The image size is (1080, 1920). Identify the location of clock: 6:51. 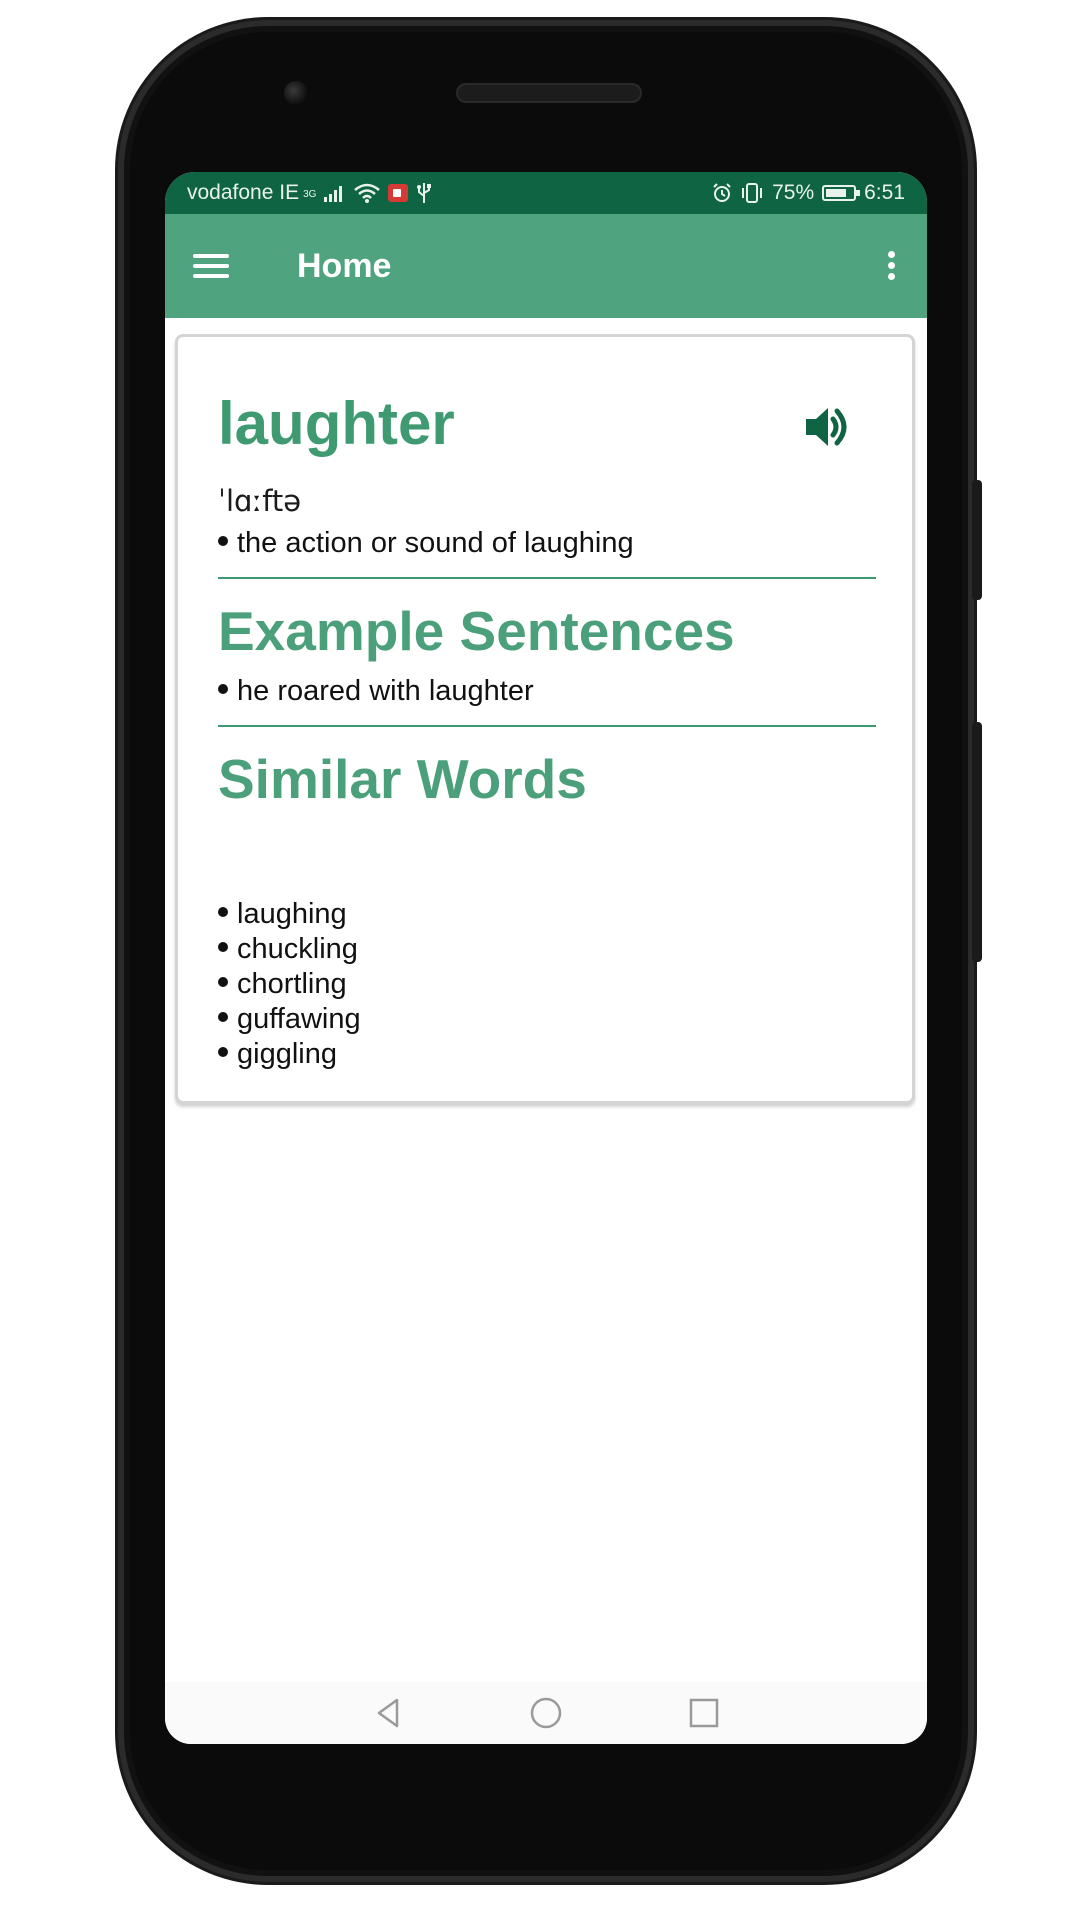
(884, 192).